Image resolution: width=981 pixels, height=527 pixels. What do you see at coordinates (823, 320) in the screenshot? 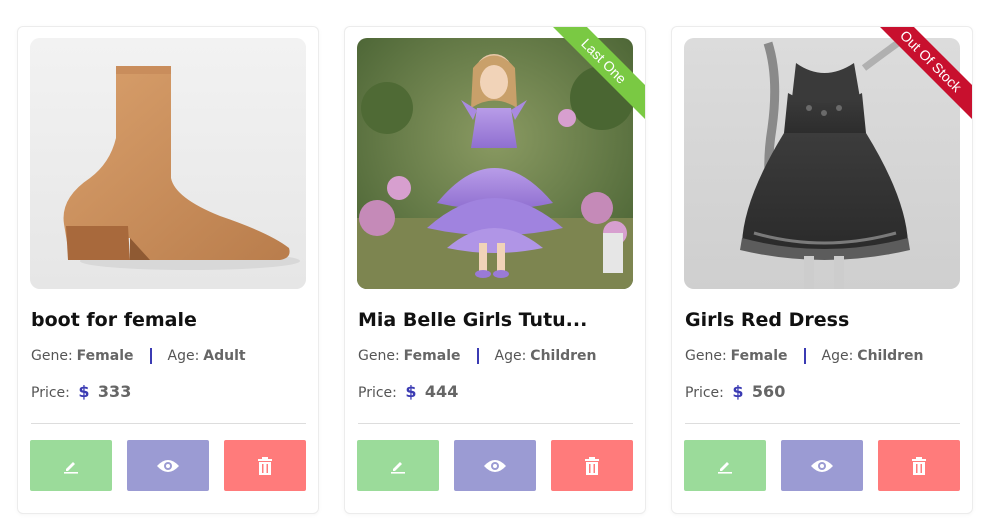
I see `product-title: Girls Red Dress` at bounding box center [823, 320].